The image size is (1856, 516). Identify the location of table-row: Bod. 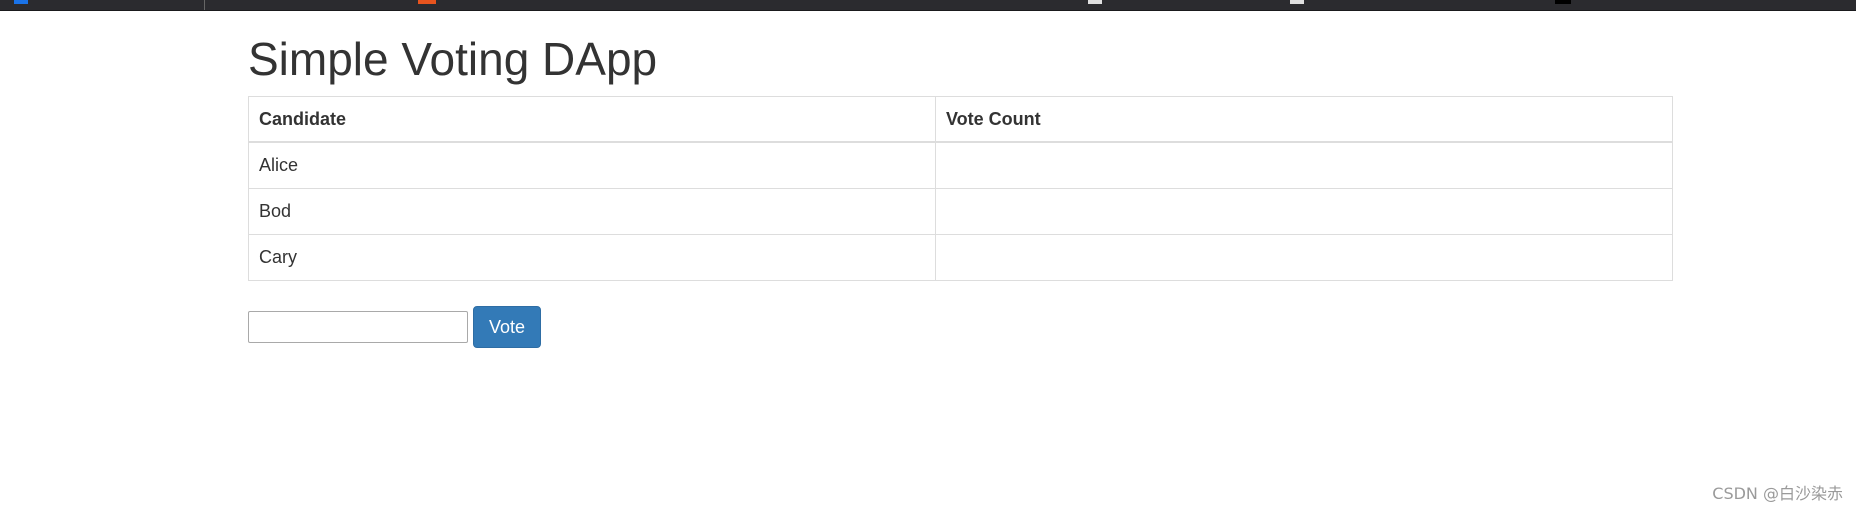
(960, 211).